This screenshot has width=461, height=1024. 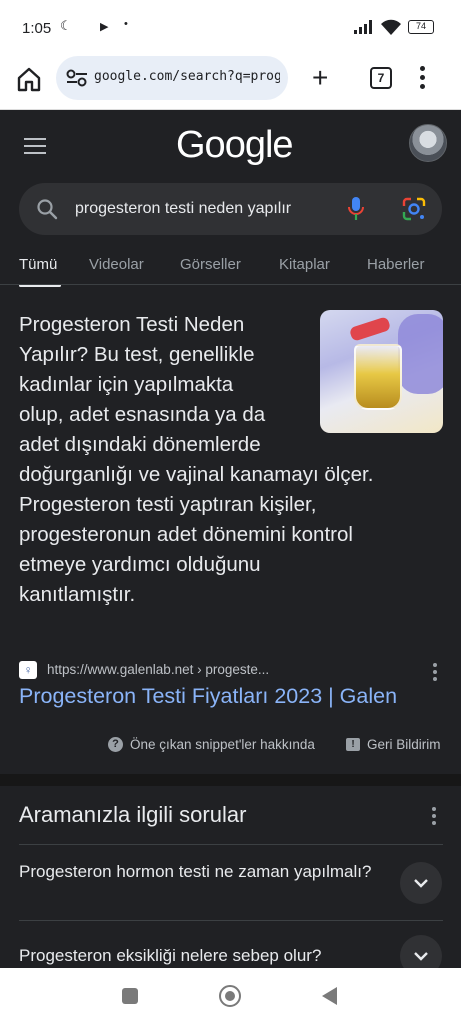 I want to click on wifi-icon, so click(x=391, y=27).